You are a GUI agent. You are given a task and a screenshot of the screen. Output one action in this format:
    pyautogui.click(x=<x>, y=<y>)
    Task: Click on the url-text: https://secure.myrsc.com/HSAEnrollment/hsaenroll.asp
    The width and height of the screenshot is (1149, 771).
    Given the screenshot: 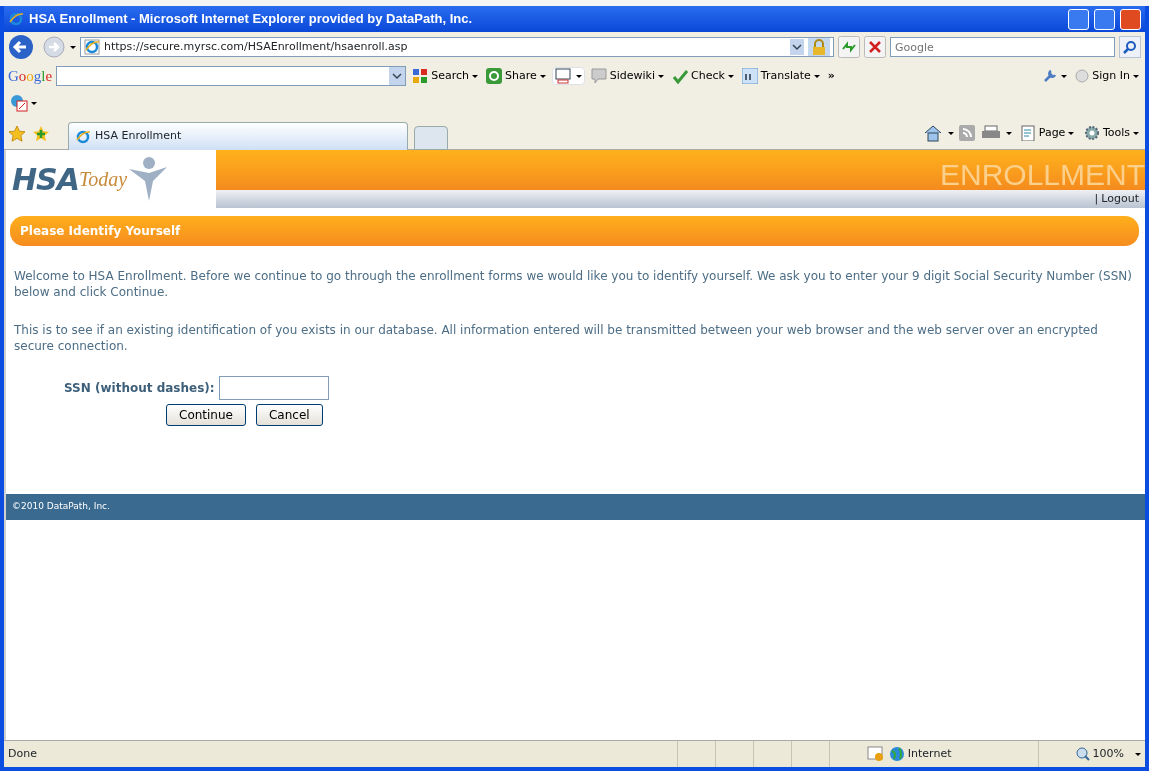 What is the action you would take?
    pyautogui.click(x=256, y=46)
    